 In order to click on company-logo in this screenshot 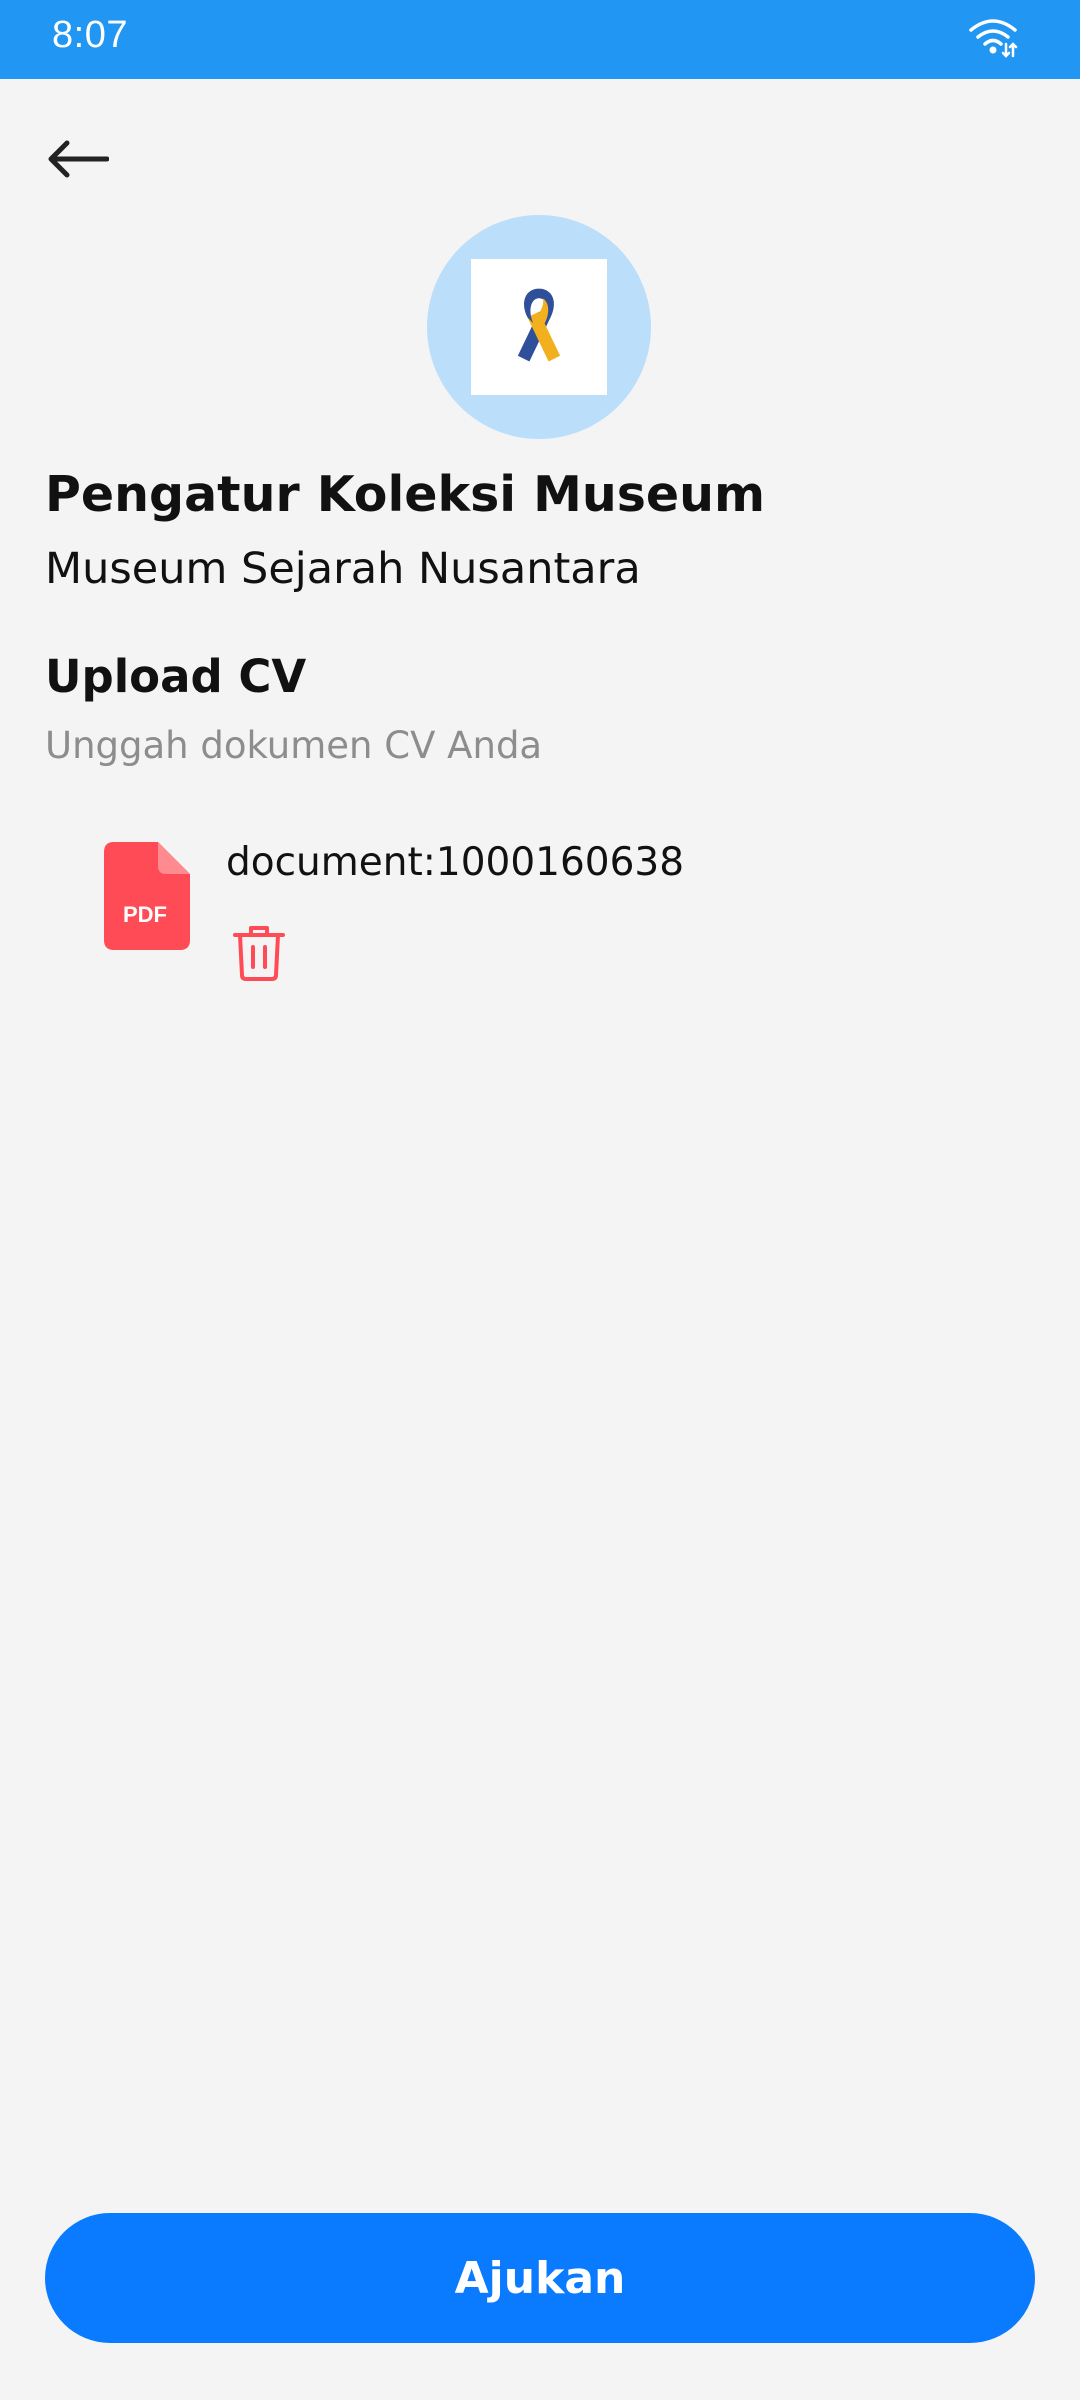, I will do `click(539, 327)`.